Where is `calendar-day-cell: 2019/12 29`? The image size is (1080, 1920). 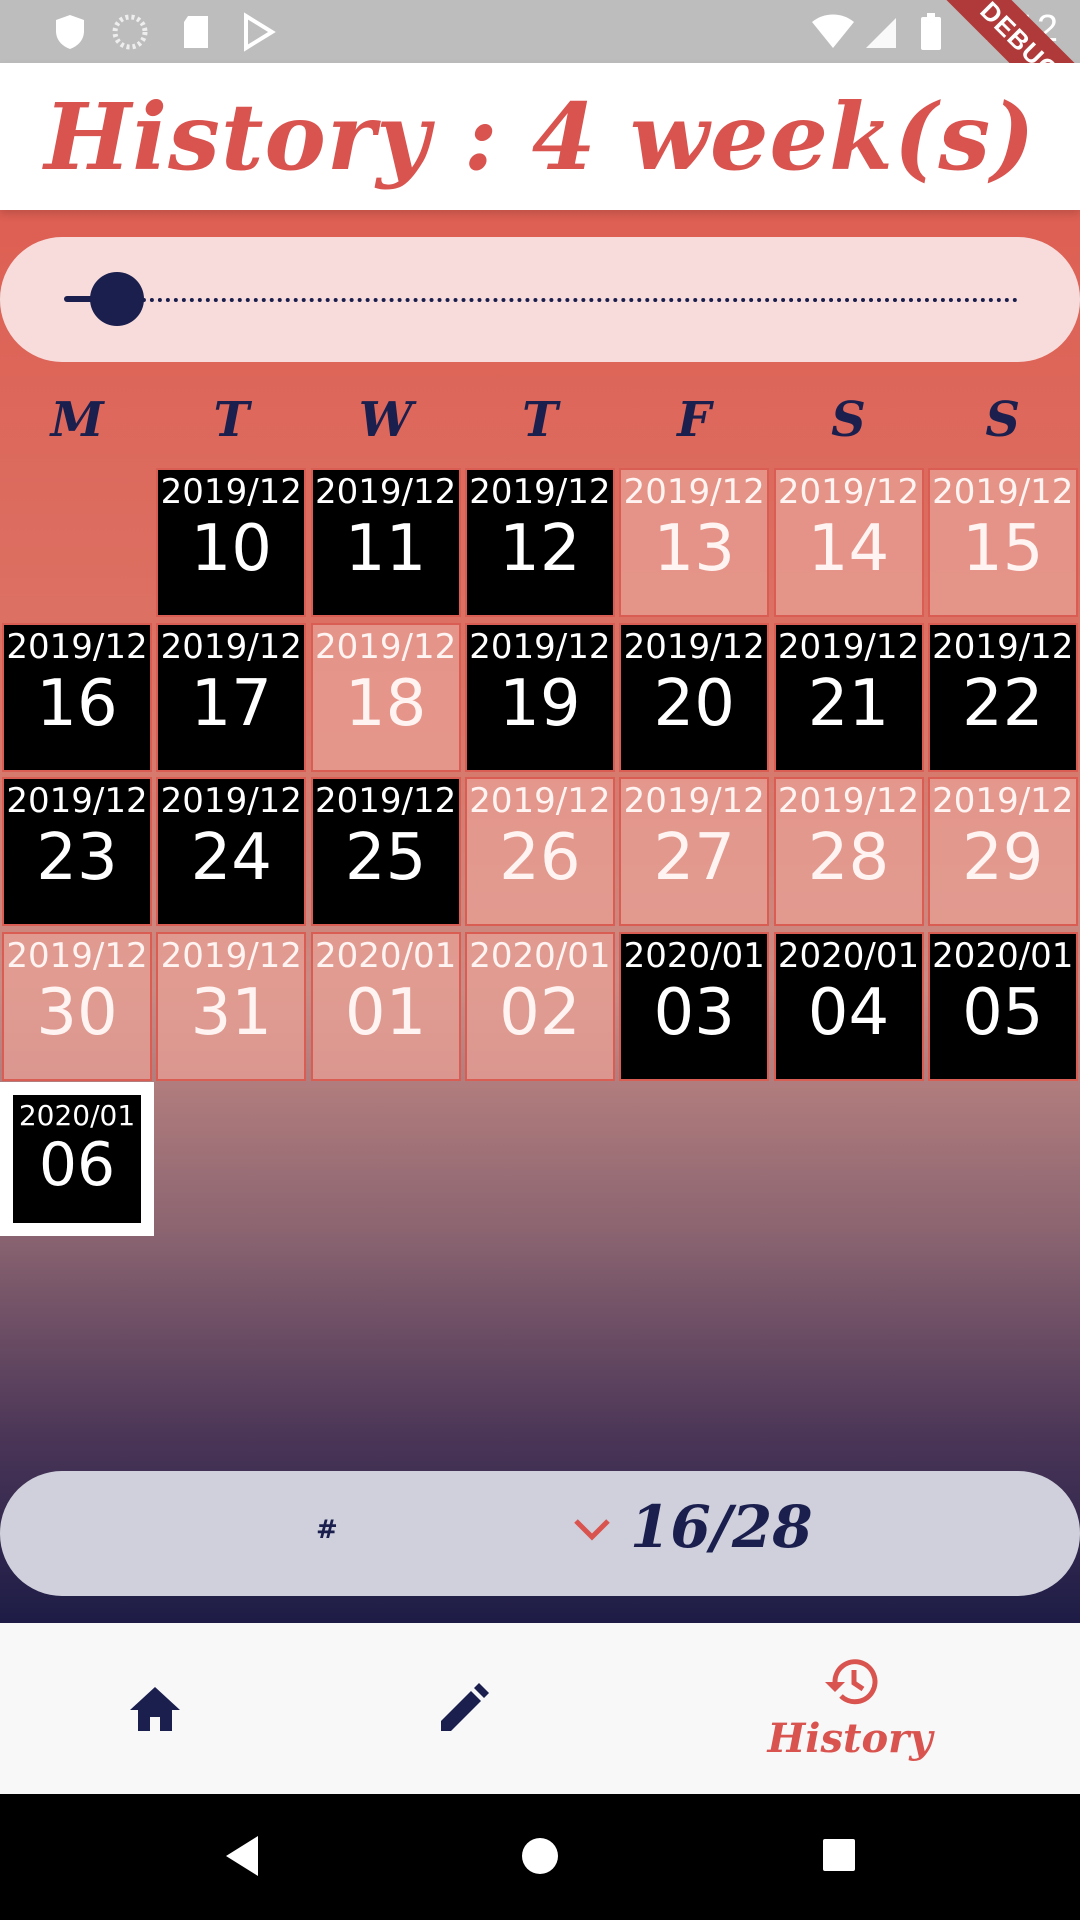
calendar-day-cell: 2019/12 29 is located at coordinates (1002, 851).